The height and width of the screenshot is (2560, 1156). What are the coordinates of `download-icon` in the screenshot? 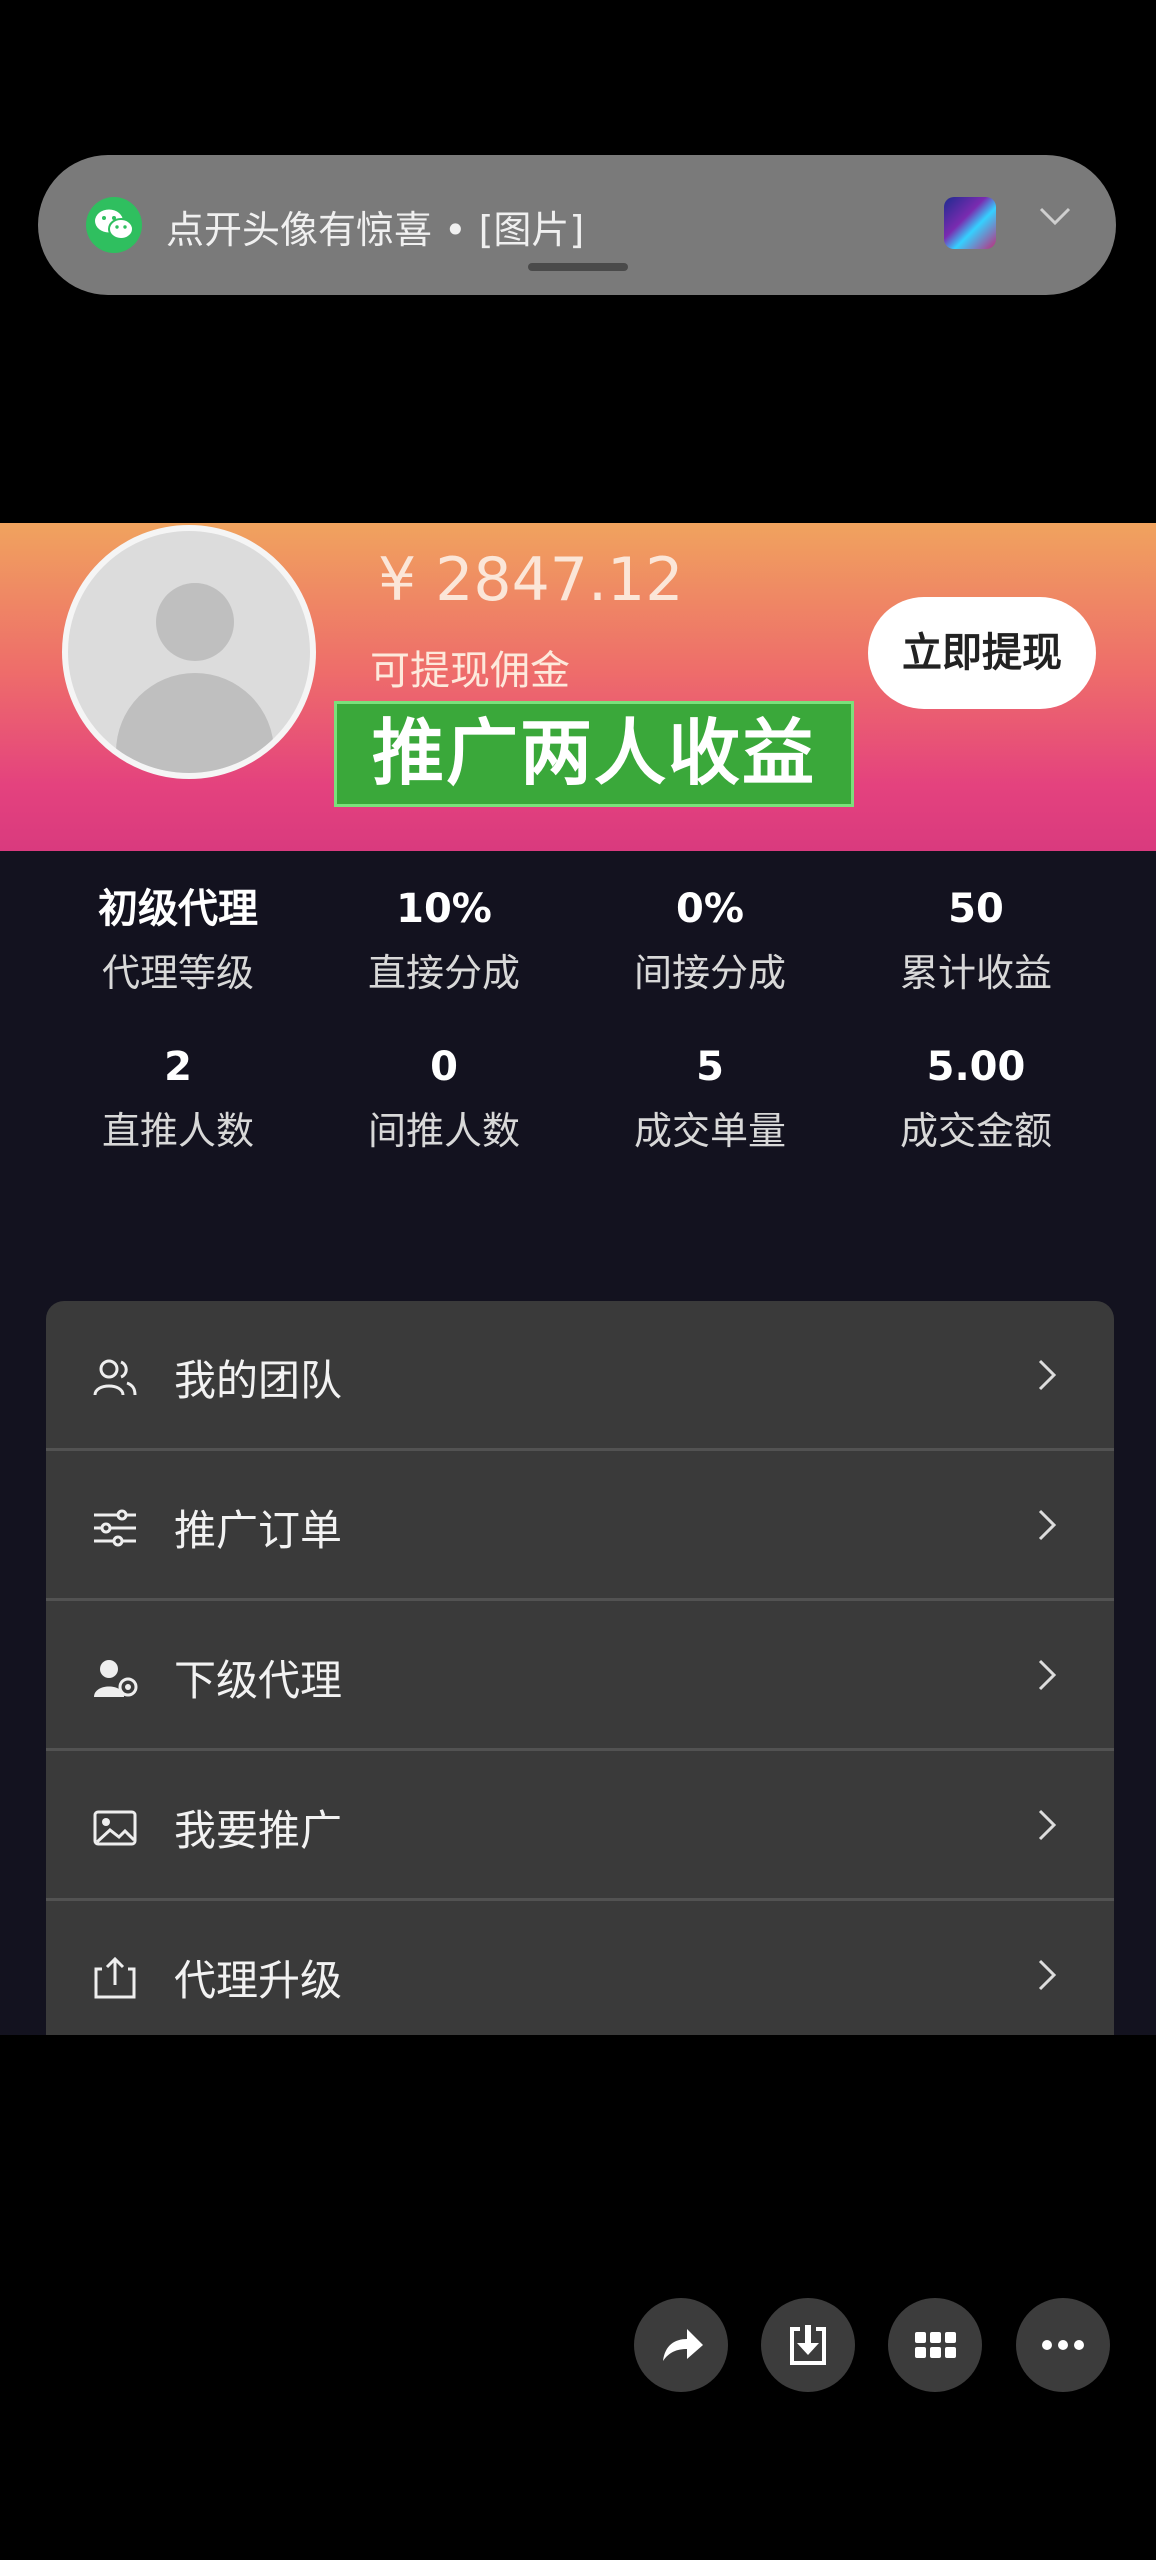 It's located at (808, 2345).